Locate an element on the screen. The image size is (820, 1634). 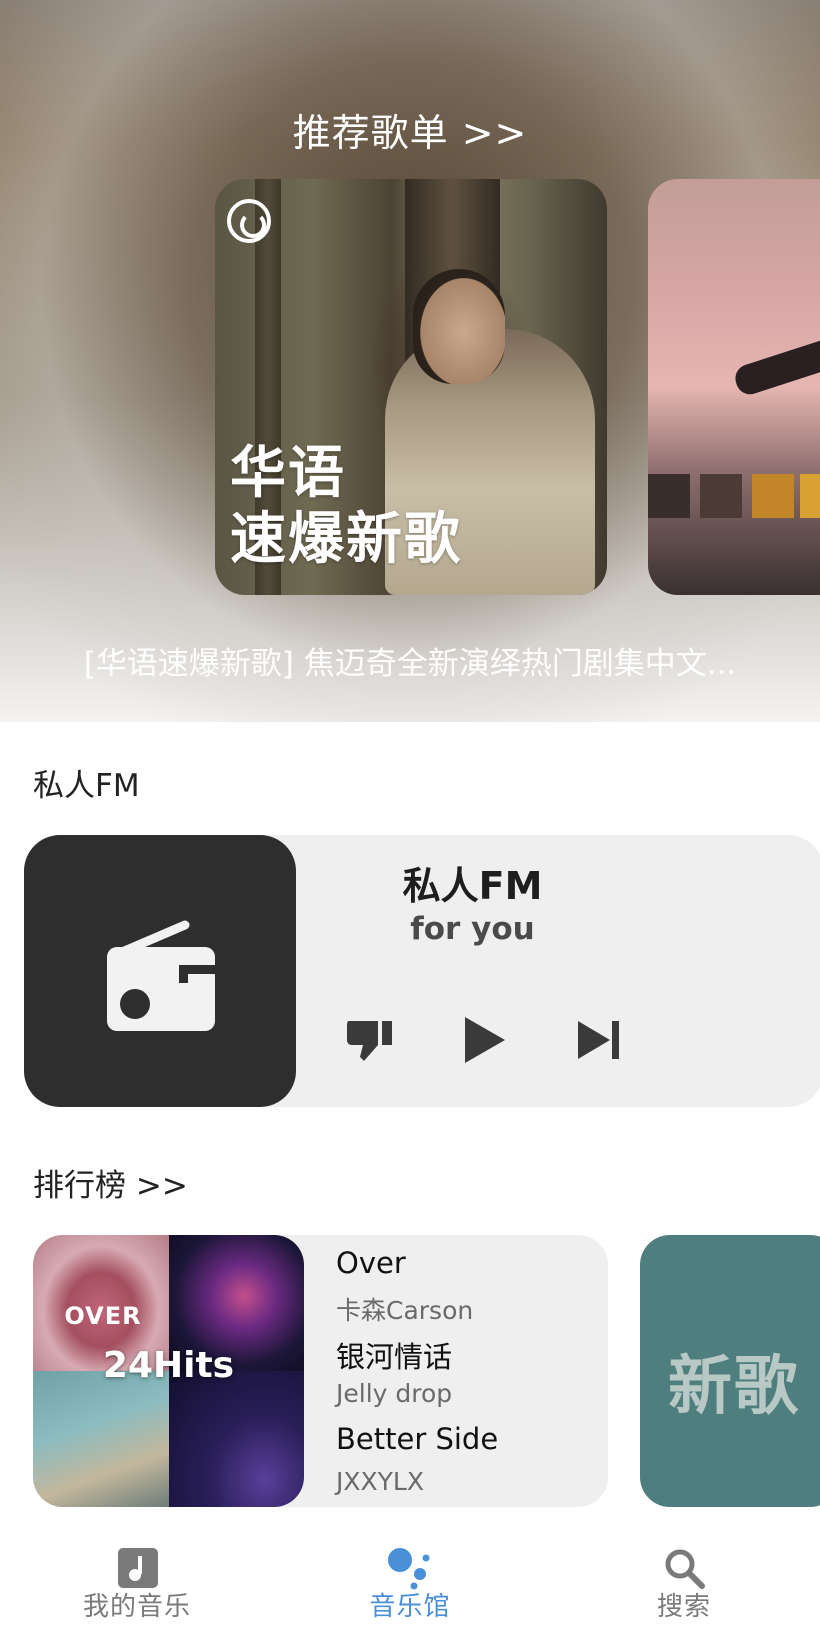
recommended-playlists-title: 推荐歌单 >> is located at coordinates (410, 129).